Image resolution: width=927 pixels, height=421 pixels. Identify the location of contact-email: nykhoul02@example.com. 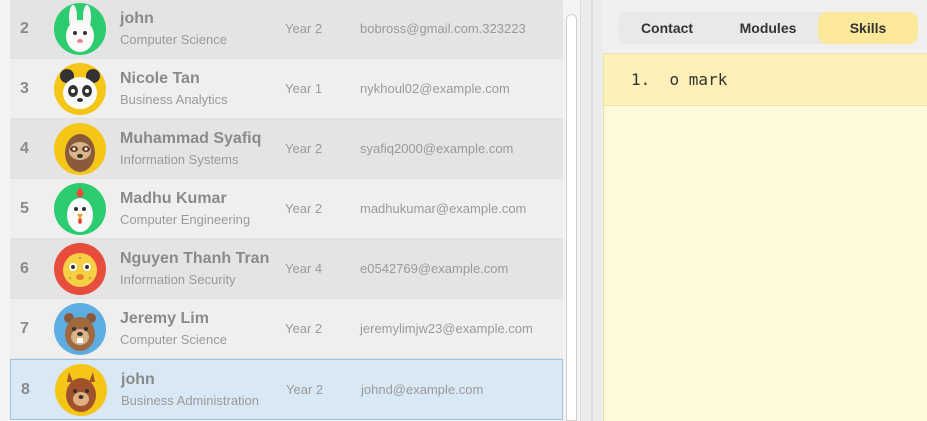
(435, 88).